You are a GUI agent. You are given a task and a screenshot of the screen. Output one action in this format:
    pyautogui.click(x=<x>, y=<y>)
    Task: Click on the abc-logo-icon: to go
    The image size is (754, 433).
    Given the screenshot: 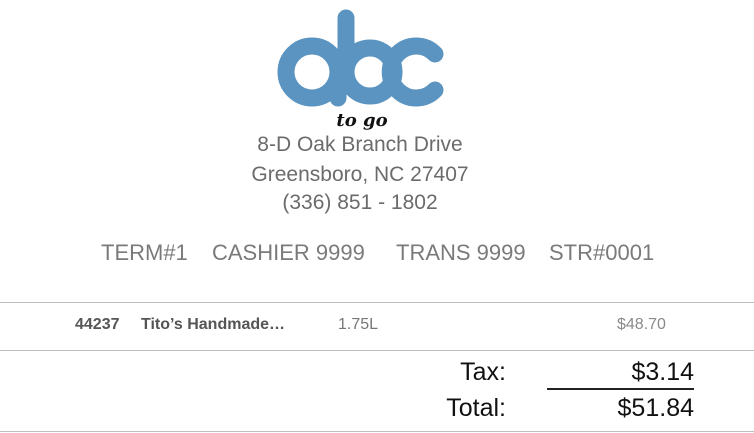 What is the action you would take?
    pyautogui.click(x=360, y=70)
    